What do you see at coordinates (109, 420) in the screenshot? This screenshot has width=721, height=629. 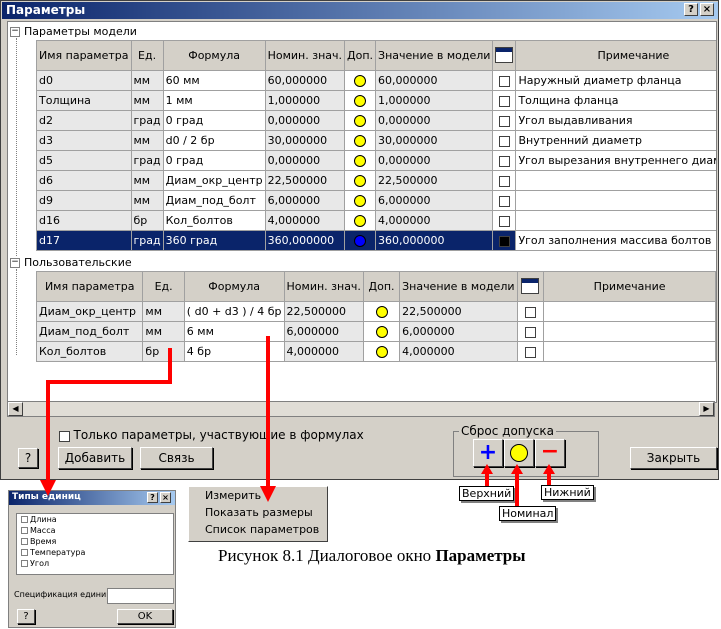 I see `arrow-units` at bounding box center [109, 420].